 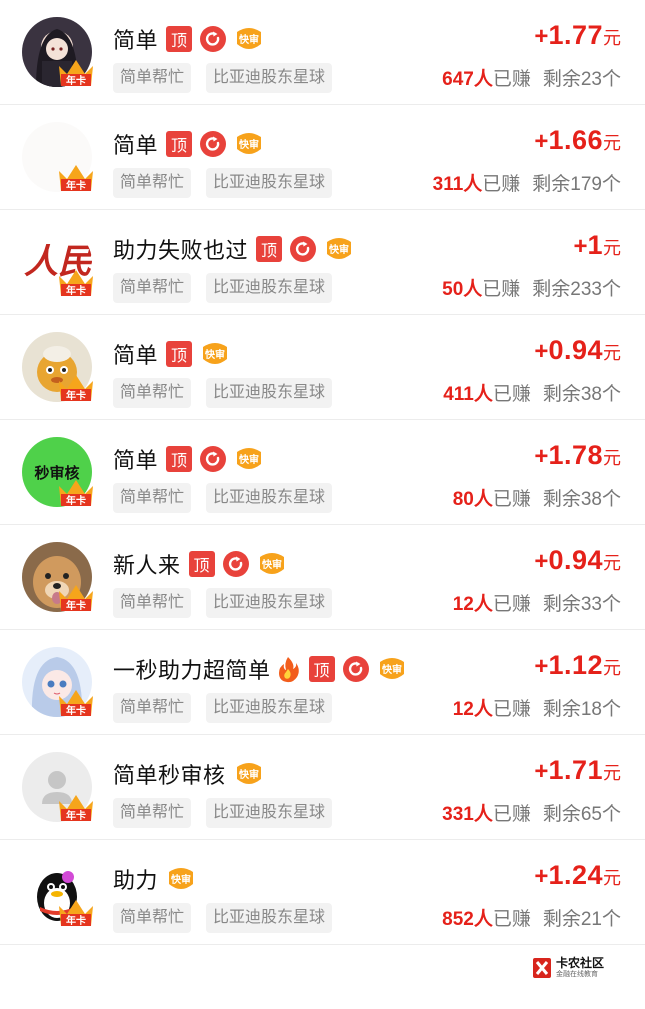 I want to click on fire-icon, so click(x=288, y=669).